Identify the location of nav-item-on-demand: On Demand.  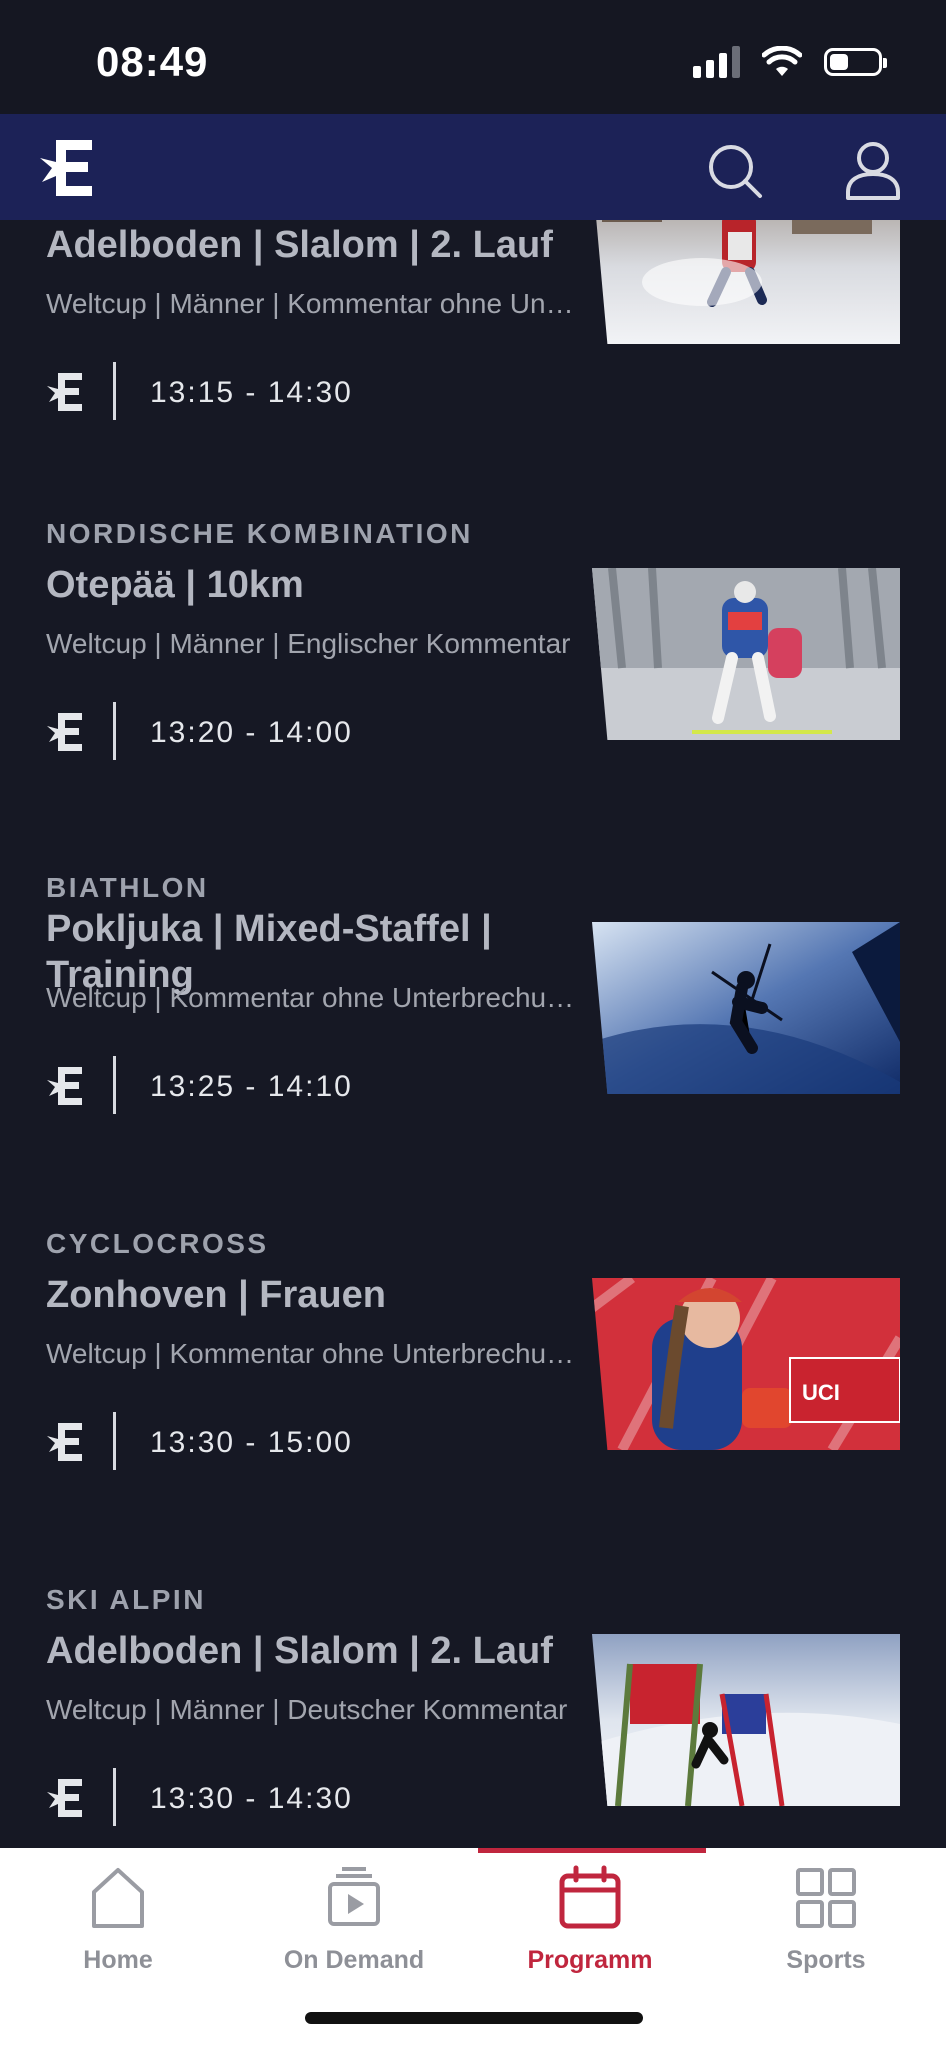
(354, 1918).